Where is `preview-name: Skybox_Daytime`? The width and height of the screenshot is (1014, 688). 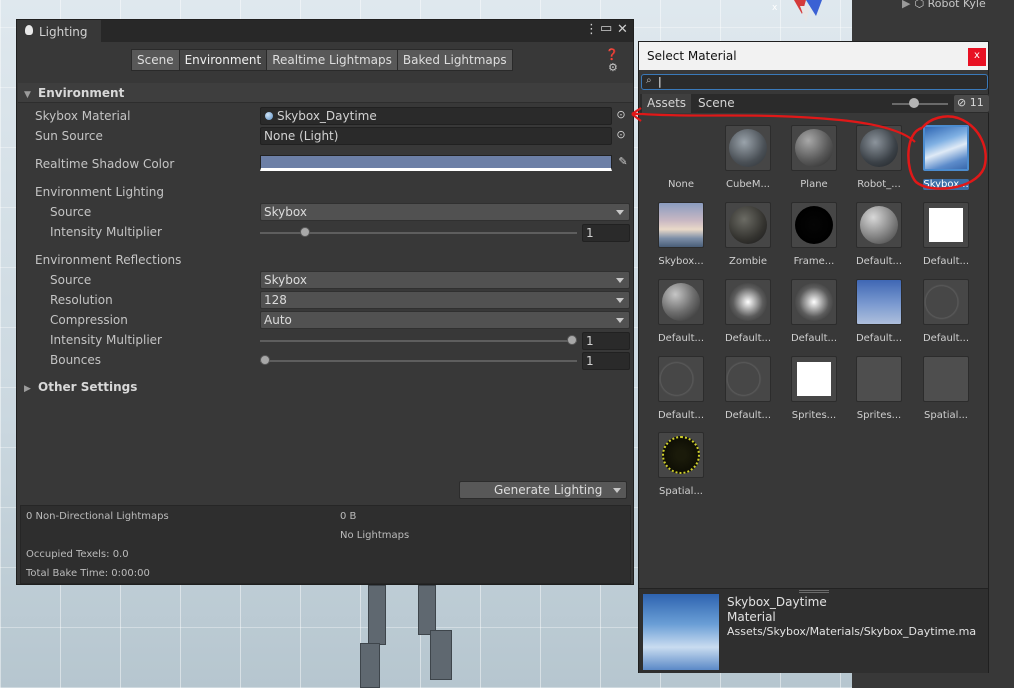 preview-name: Skybox_Daytime is located at coordinates (777, 602).